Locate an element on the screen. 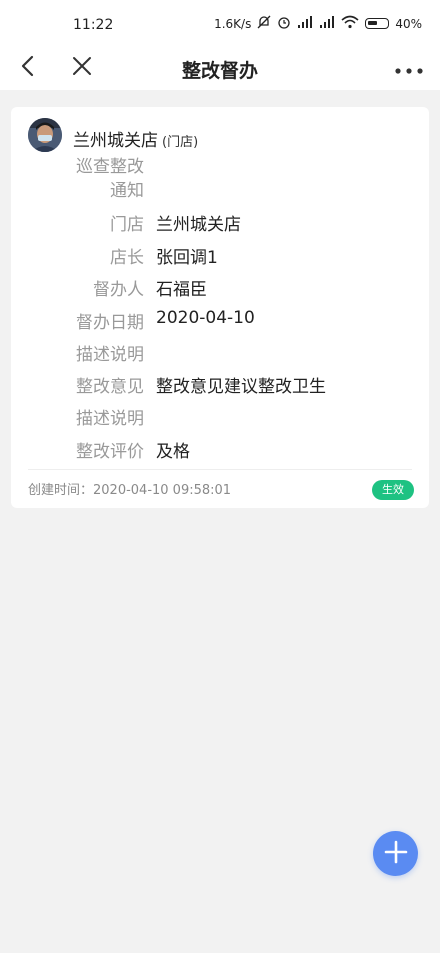 The image size is (440, 953). more-horizontal-icon is located at coordinates (409, 68).